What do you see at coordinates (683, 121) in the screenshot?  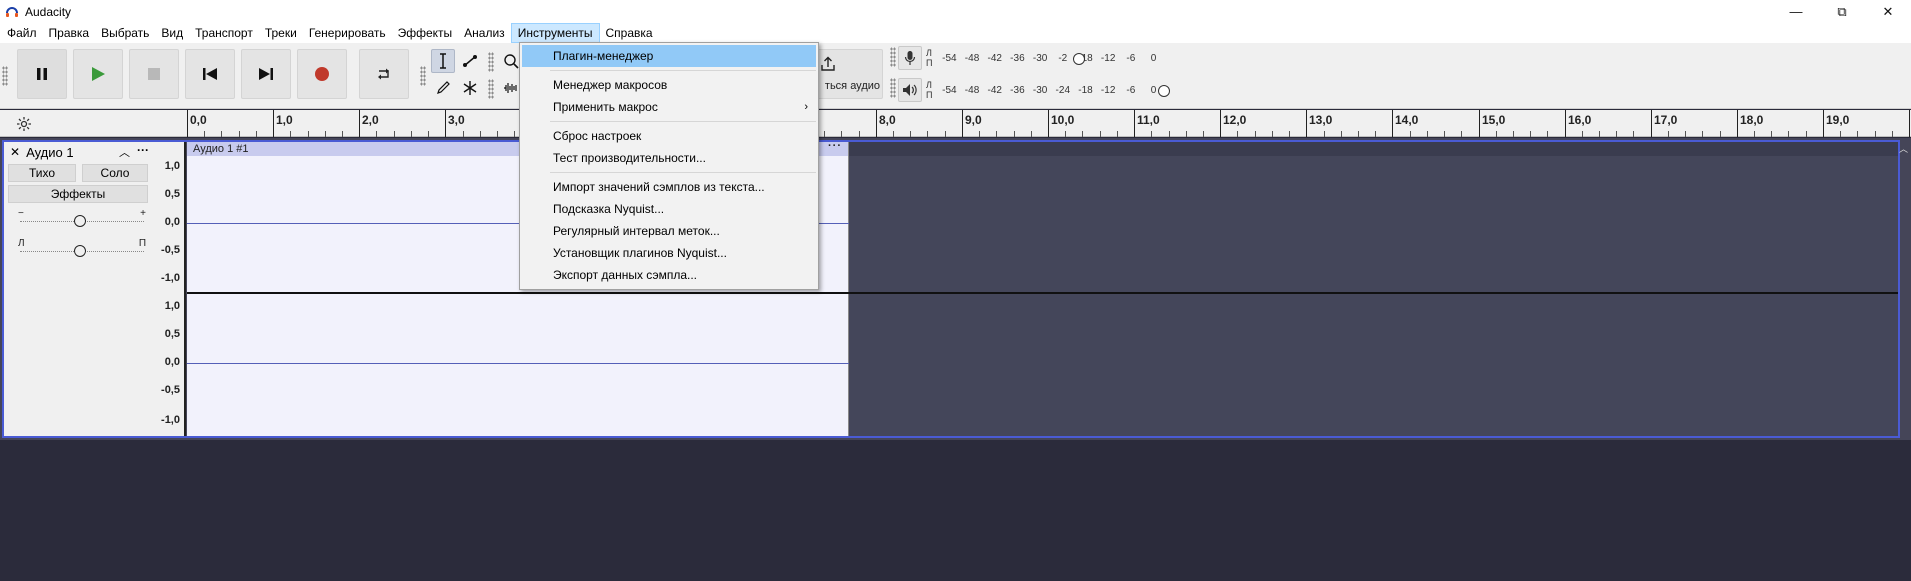 I see `menu-separator` at bounding box center [683, 121].